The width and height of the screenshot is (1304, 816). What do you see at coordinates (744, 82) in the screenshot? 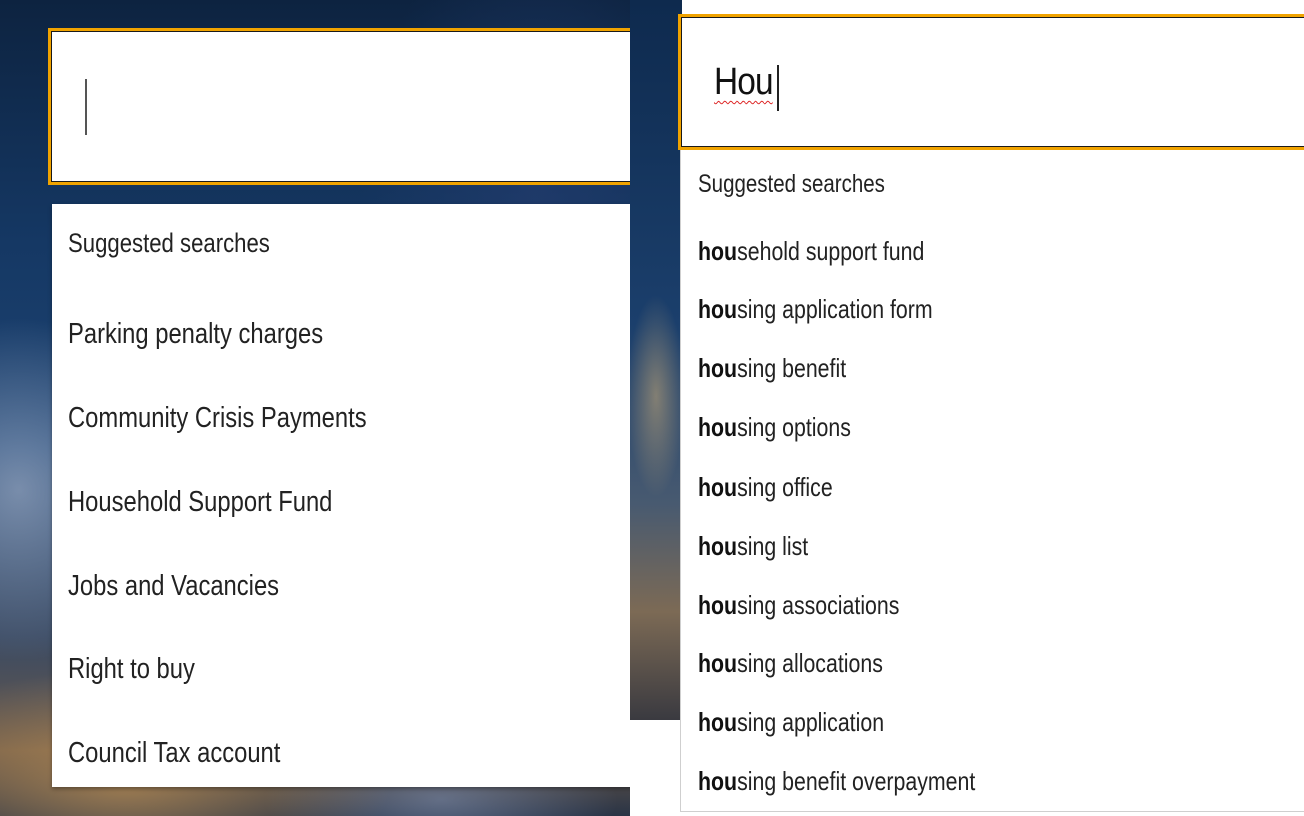
I see `search-input-value: Hou` at bounding box center [744, 82].